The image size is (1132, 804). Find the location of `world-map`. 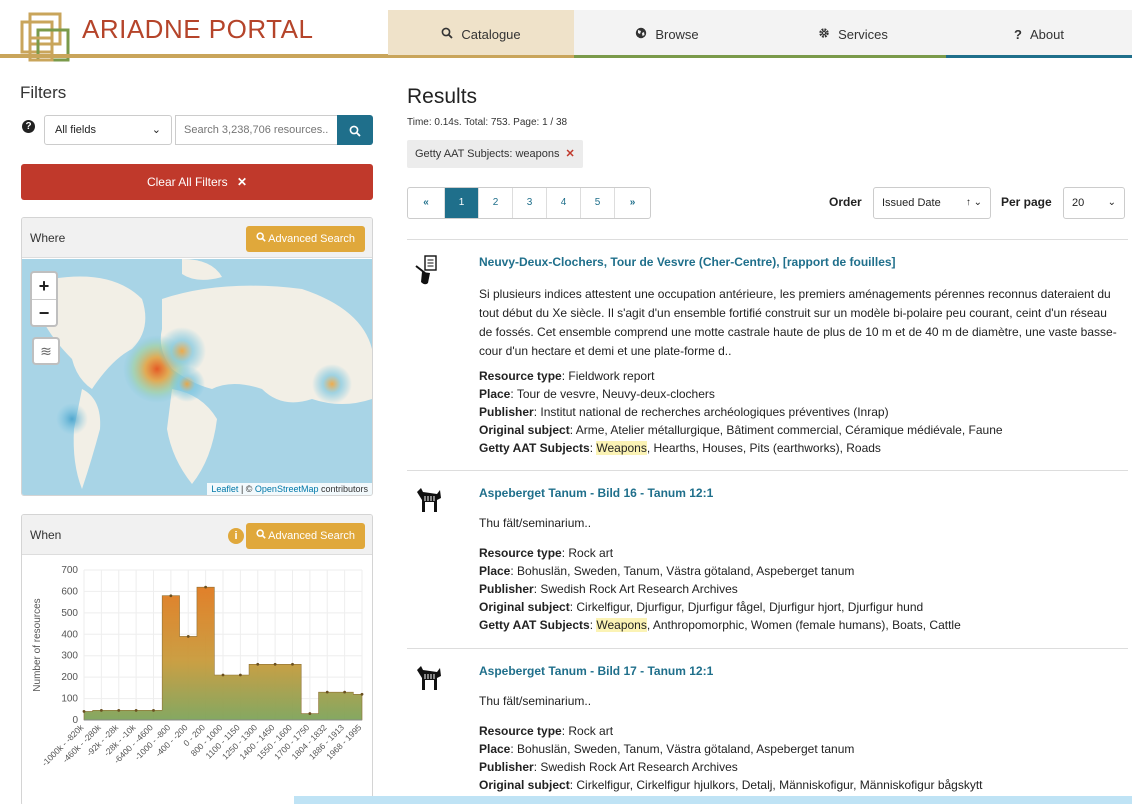

world-map is located at coordinates (207, 374).